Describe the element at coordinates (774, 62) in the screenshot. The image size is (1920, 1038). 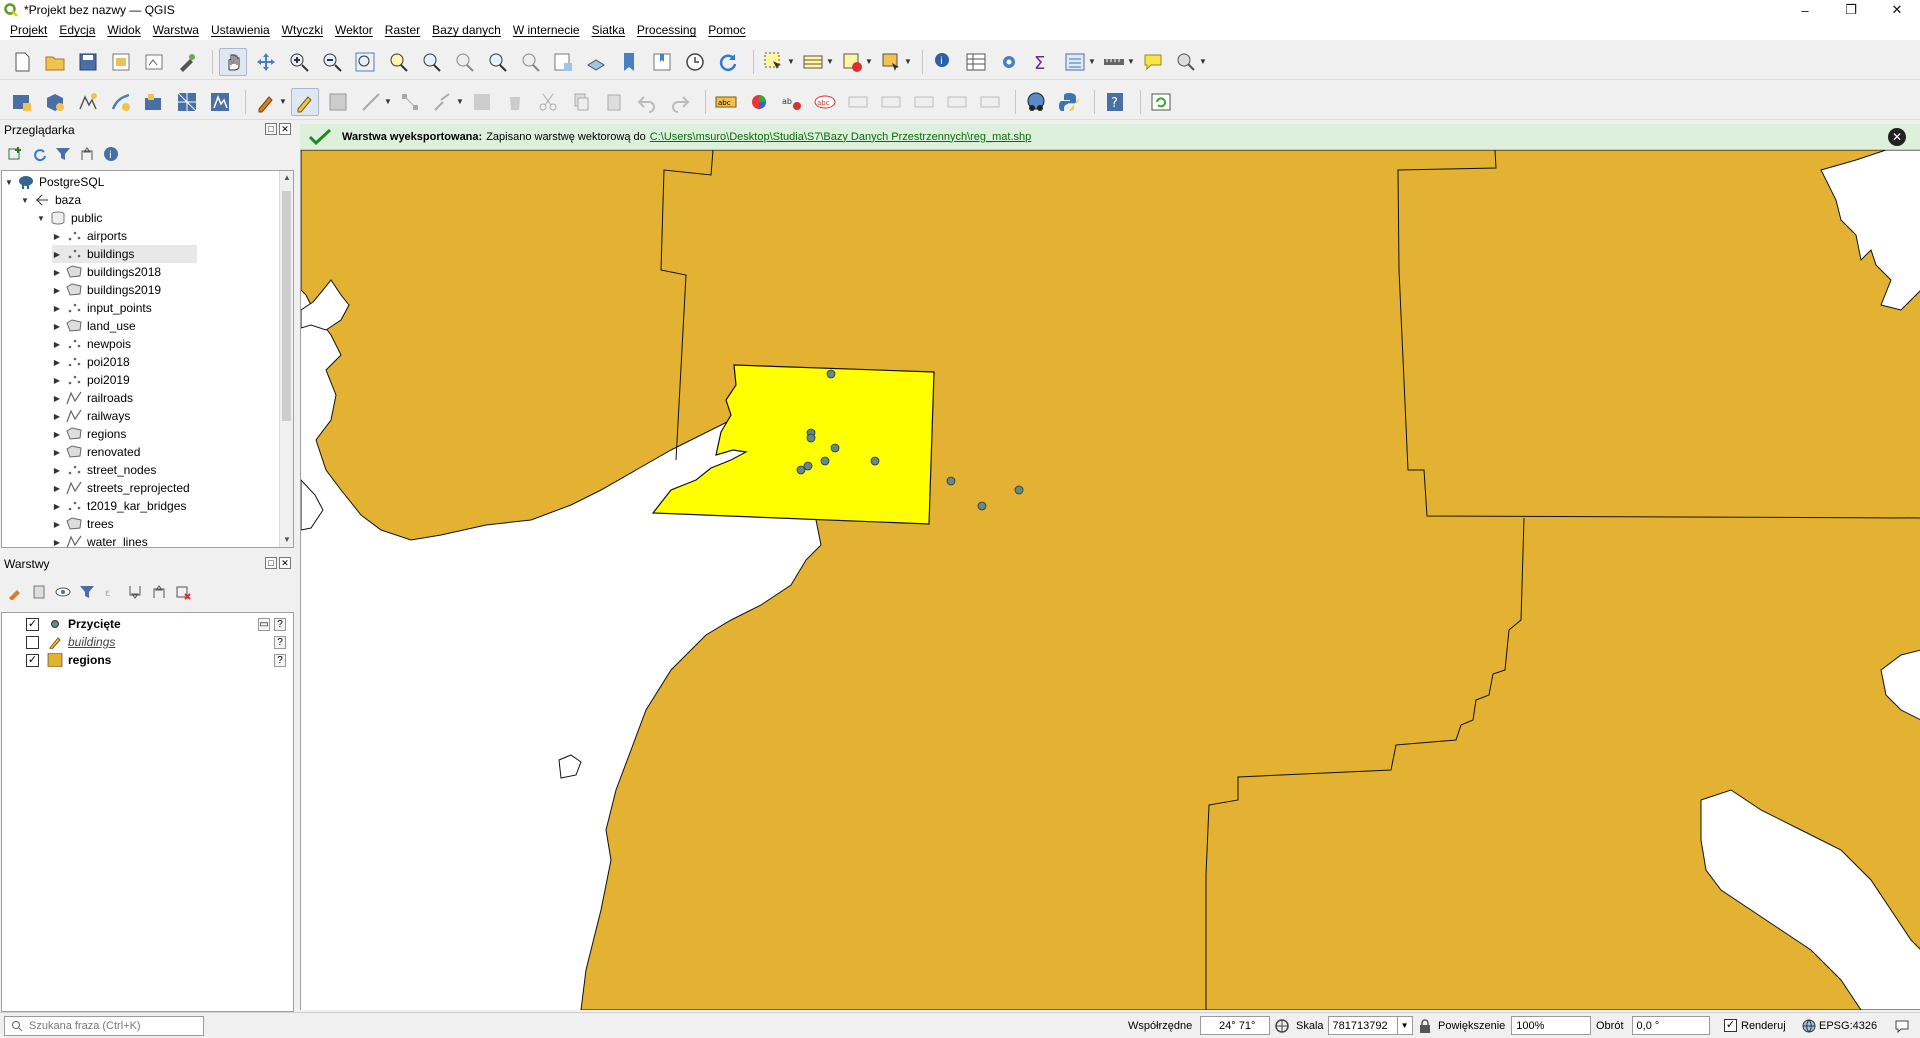
I see `select-features-icon` at that location.